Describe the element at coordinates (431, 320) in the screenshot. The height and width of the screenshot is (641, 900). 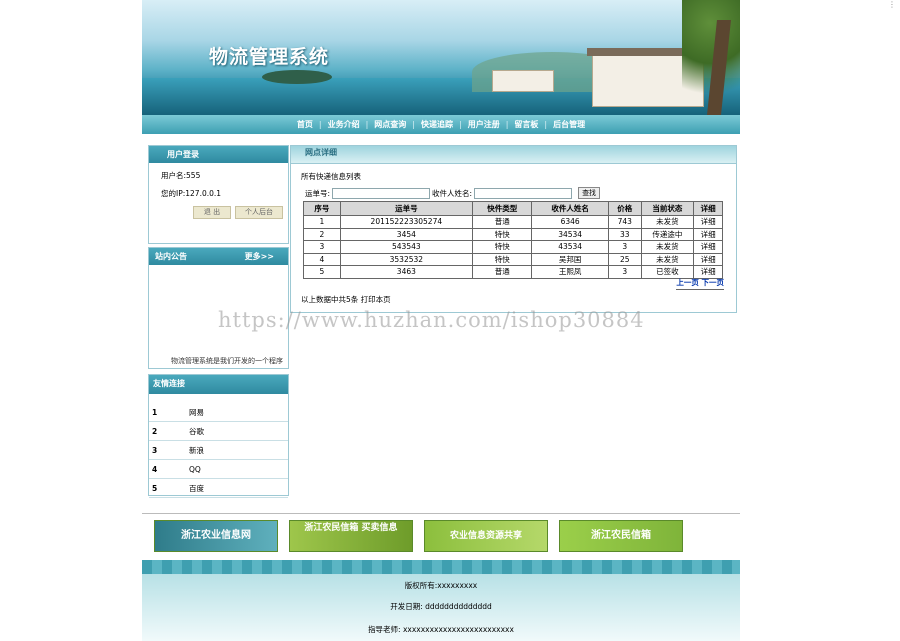
I see `watermark-text: https://www.huzhan.com/ishop30884` at that location.